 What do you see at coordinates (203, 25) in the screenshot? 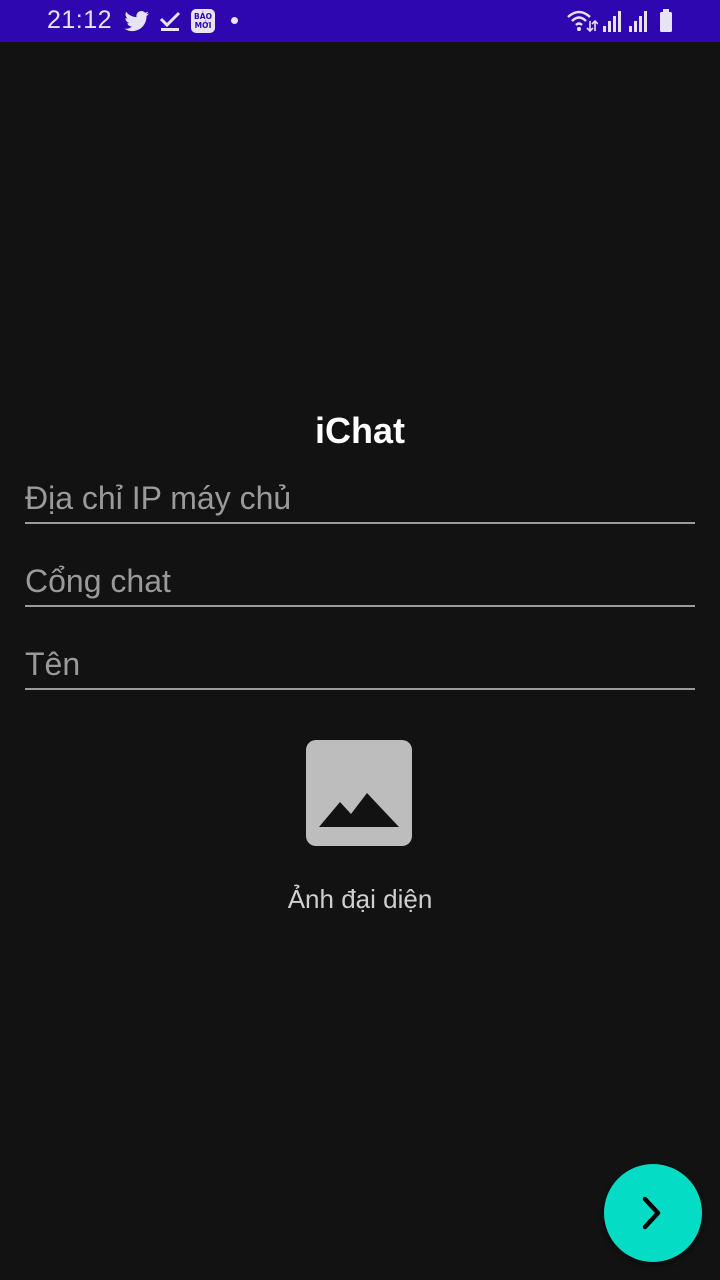
I see `svg-text: MỚI` at bounding box center [203, 25].